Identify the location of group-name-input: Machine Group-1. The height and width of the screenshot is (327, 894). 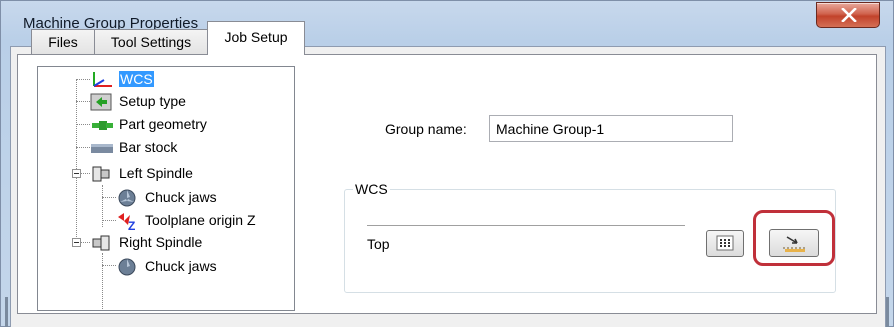
(611, 128).